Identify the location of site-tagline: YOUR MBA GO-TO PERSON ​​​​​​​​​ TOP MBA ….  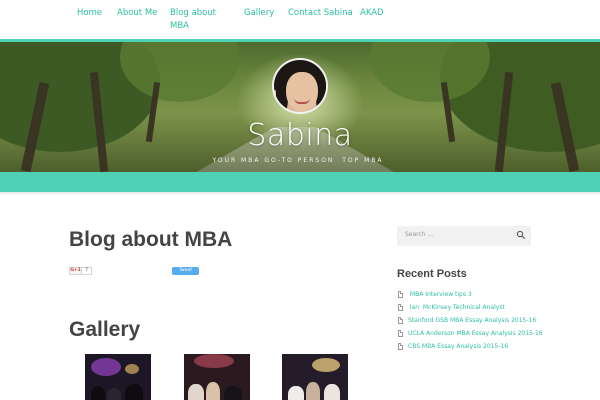
(300, 160).